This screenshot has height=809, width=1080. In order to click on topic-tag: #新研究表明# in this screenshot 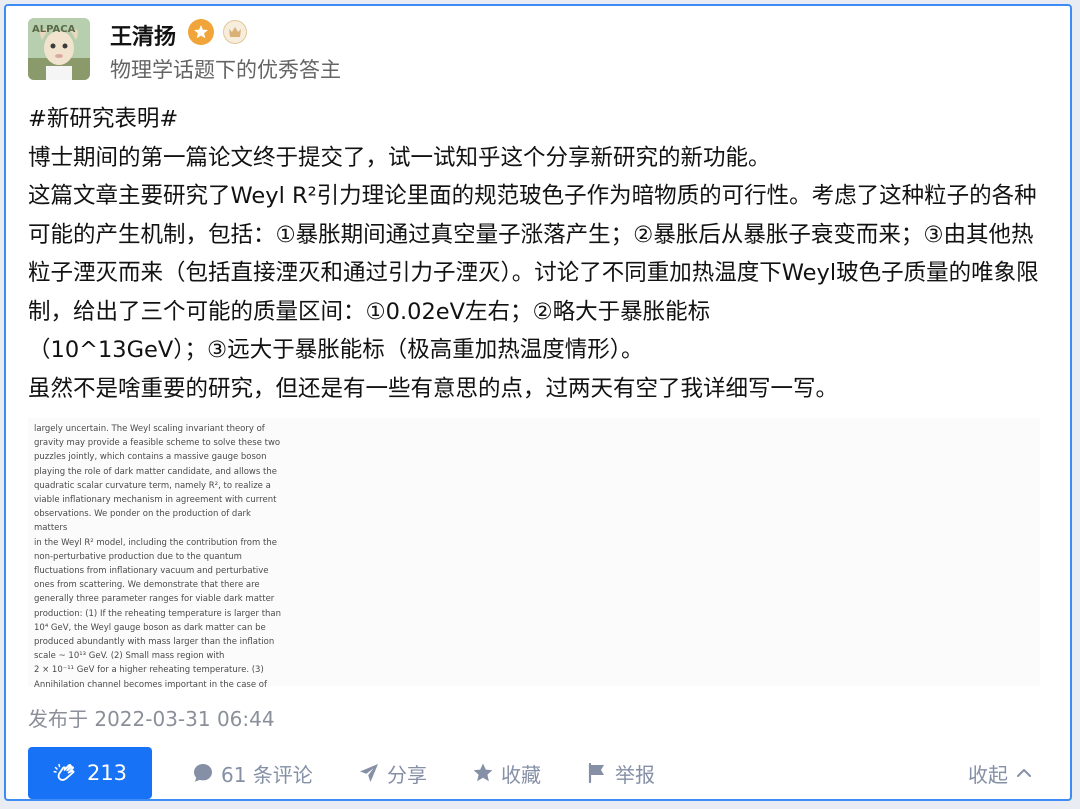, I will do `click(540, 119)`.